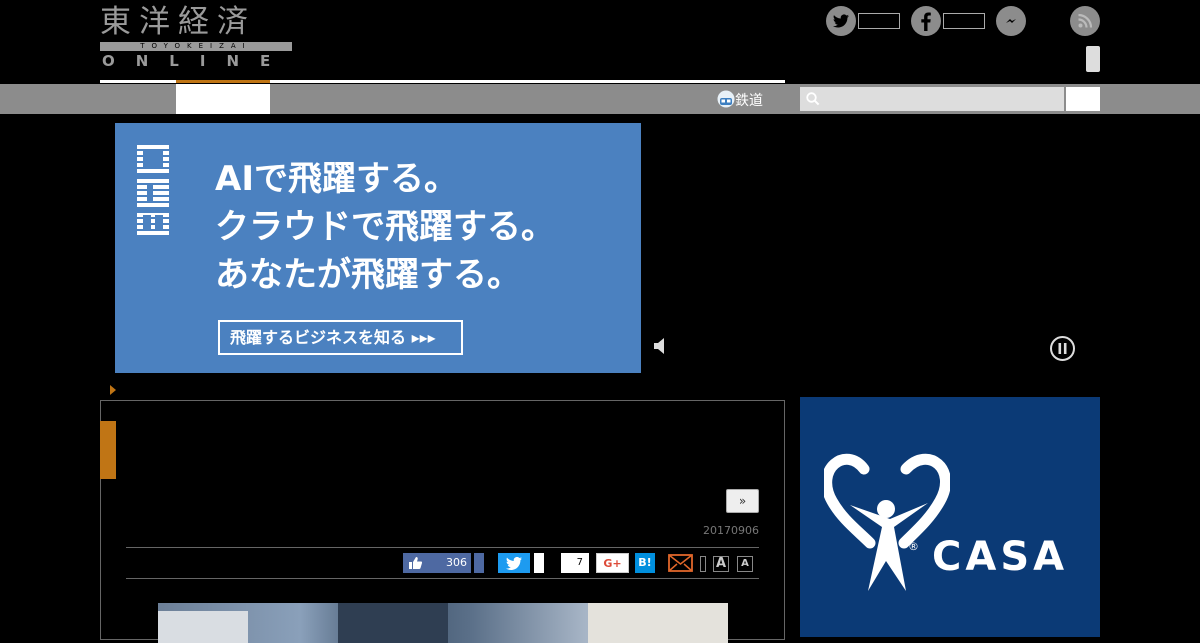 Image resolution: width=1200 pixels, height=643 pixels. Describe the element at coordinates (368, 275) in the screenshot. I see `ad-headline-3: あなたが飛躍する。` at that location.